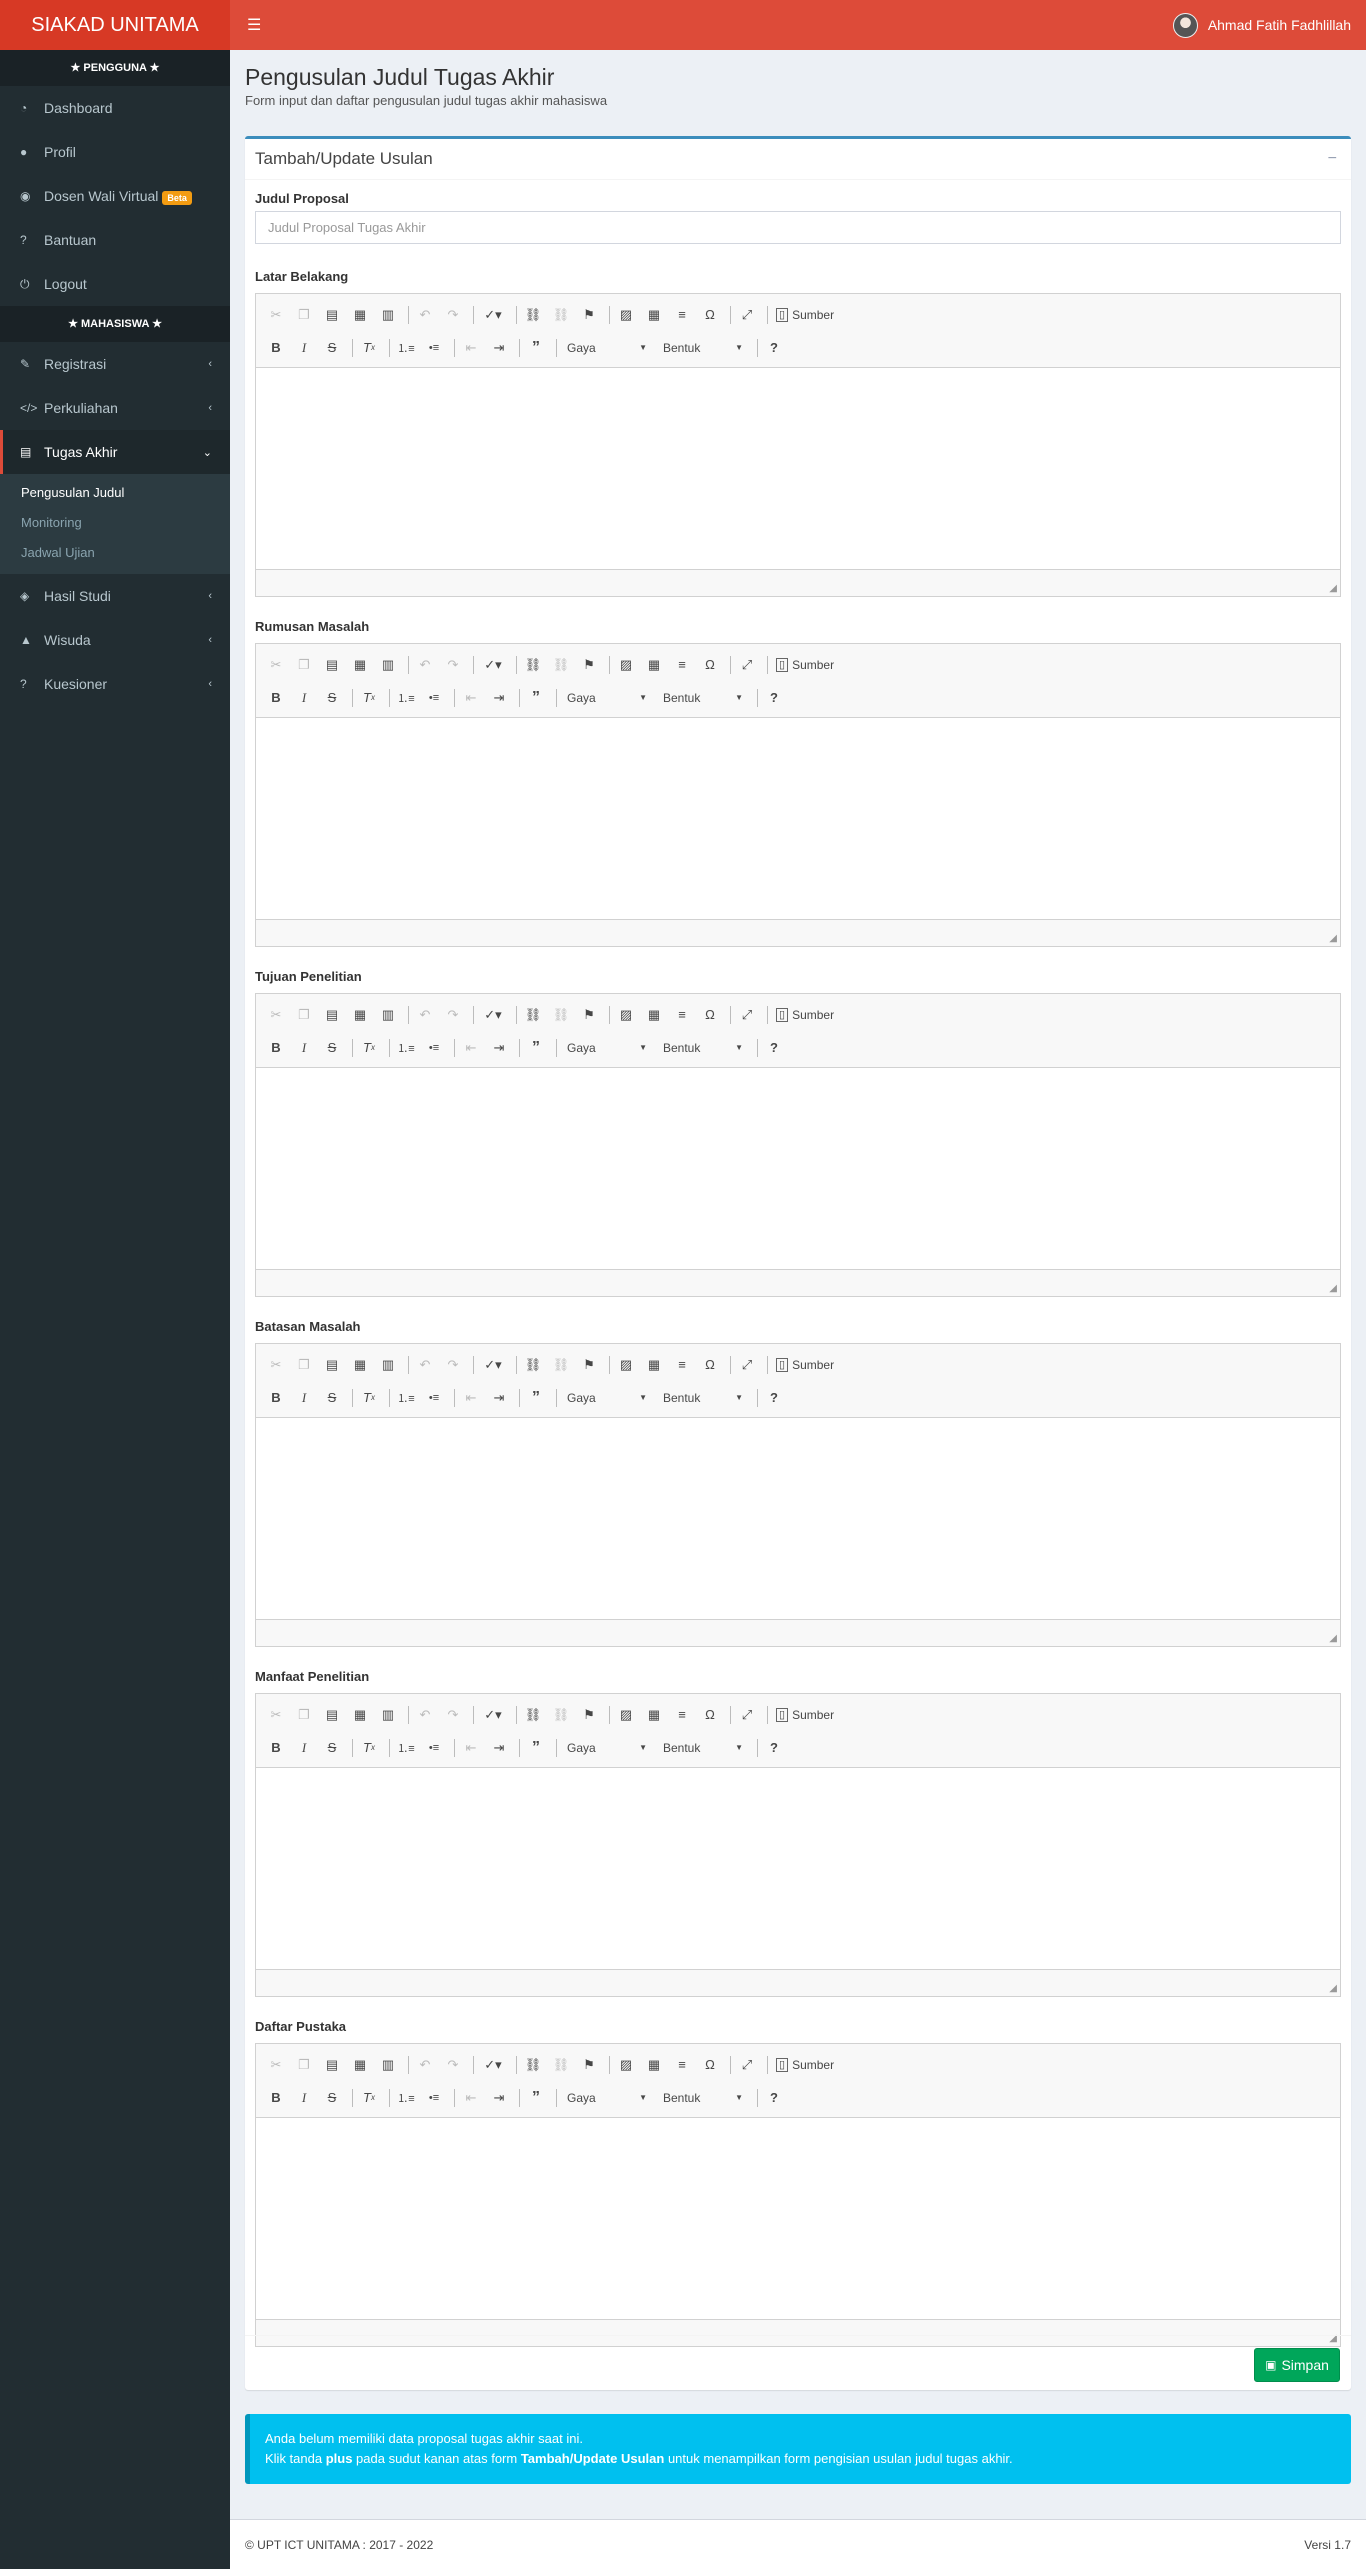  What do you see at coordinates (115, 523) in the screenshot?
I see `submenu-item-monitoring: Monitoring` at bounding box center [115, 523].